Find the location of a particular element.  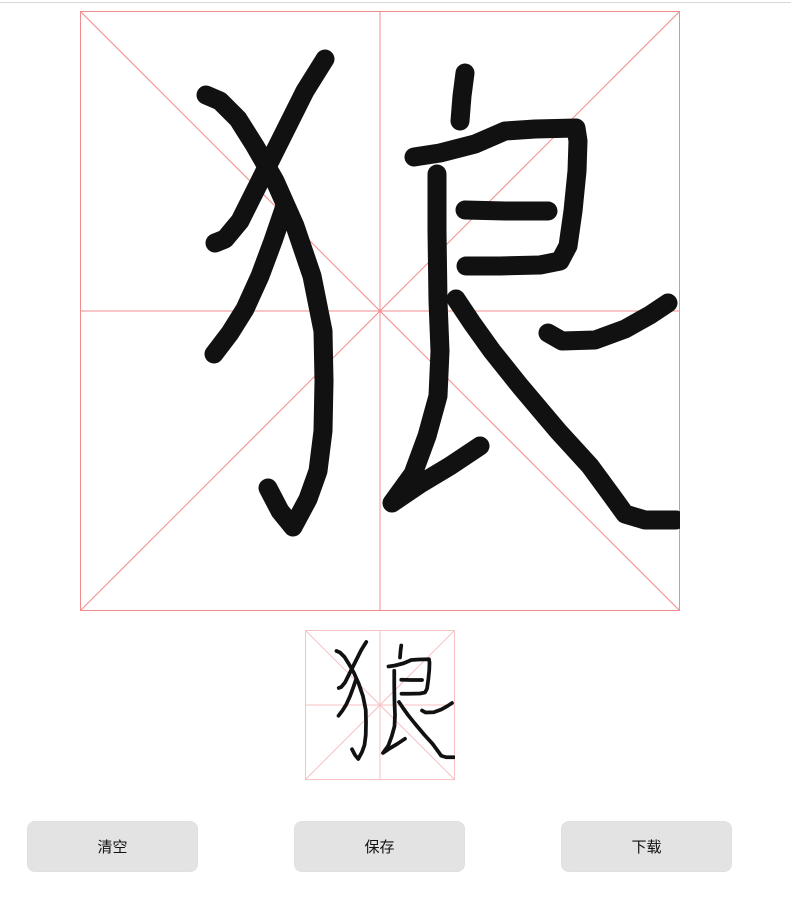

preview-thumbnail is located at coordinates (380, 705).